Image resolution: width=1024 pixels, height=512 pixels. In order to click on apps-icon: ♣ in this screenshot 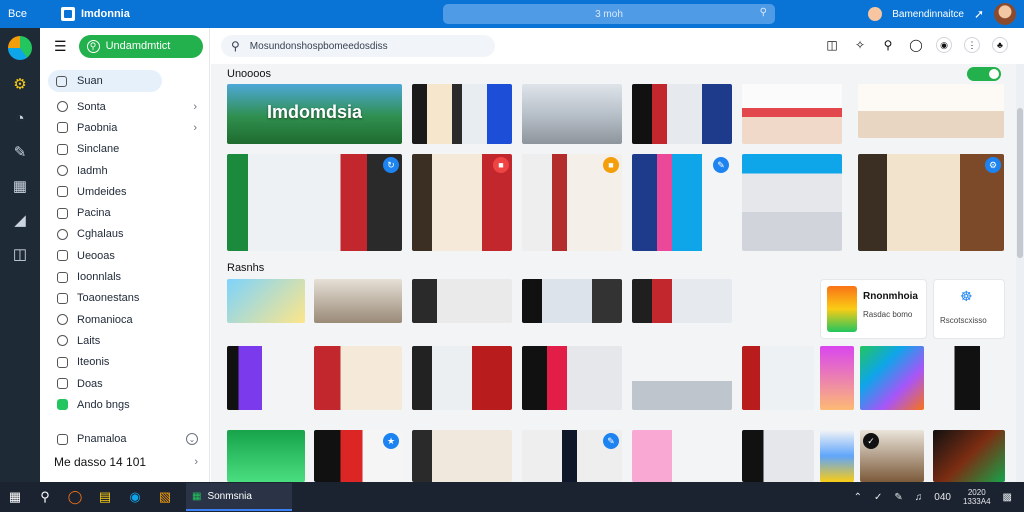, I will do `click(1000, 45)`.